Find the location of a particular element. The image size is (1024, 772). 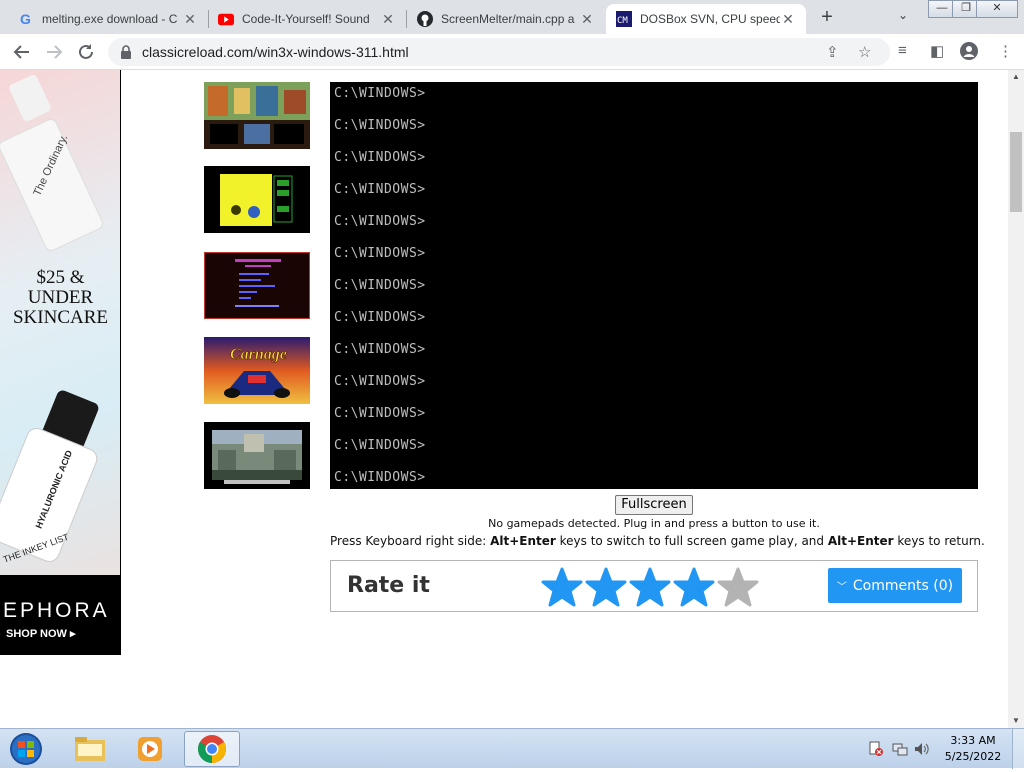

reload-button is located at coordinates (86, 52).